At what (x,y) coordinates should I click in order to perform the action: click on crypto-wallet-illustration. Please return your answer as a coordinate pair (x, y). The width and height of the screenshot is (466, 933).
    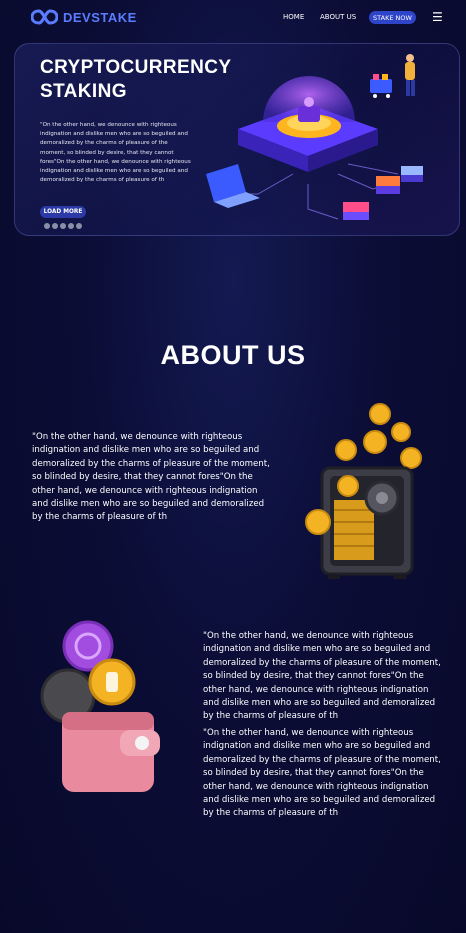
    Looking at the image, I should click on (100, 706).